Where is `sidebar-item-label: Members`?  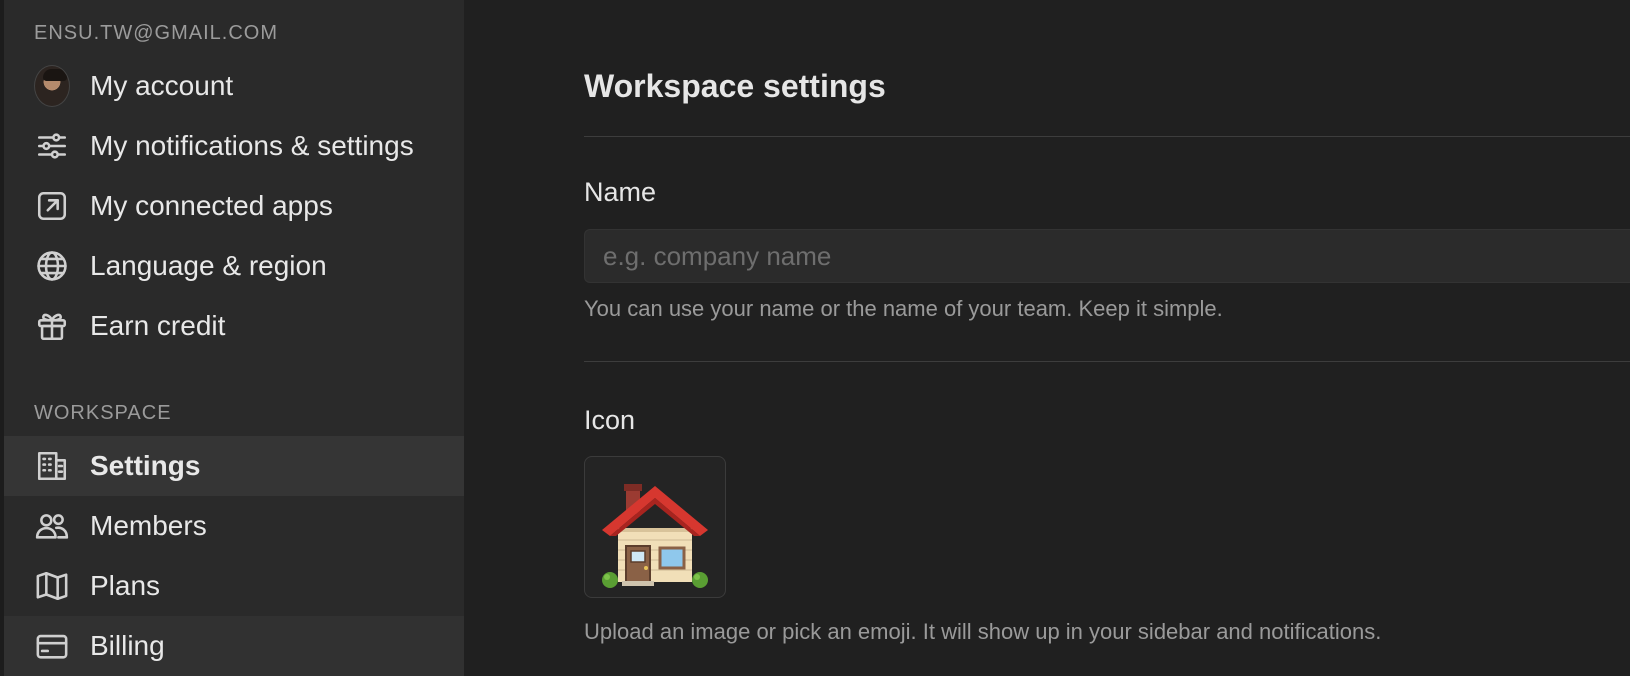
sidebar-item-label: Members is located at coordinates (148, 525).